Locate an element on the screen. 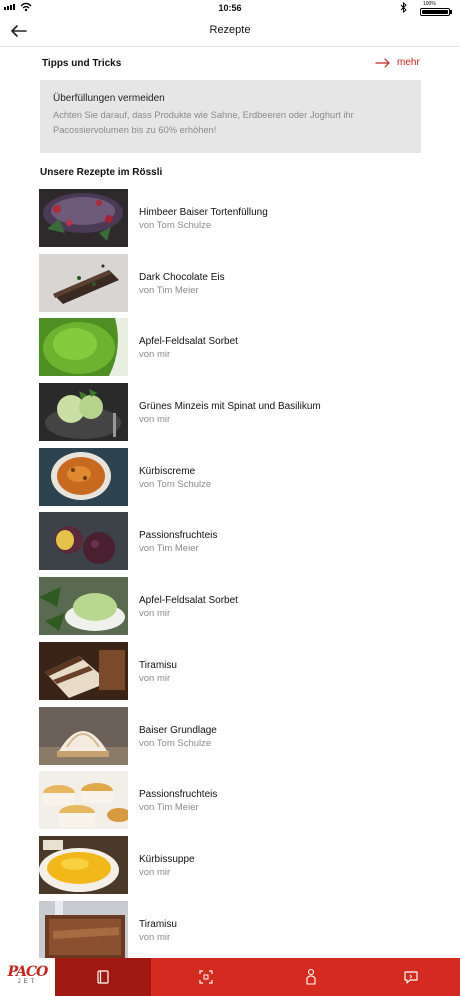 Image resolution: width=460 pixels, height=996 pixels. recipe-item: Kürbiscreme von Tom Schulze is located at coordinates (229, 480).